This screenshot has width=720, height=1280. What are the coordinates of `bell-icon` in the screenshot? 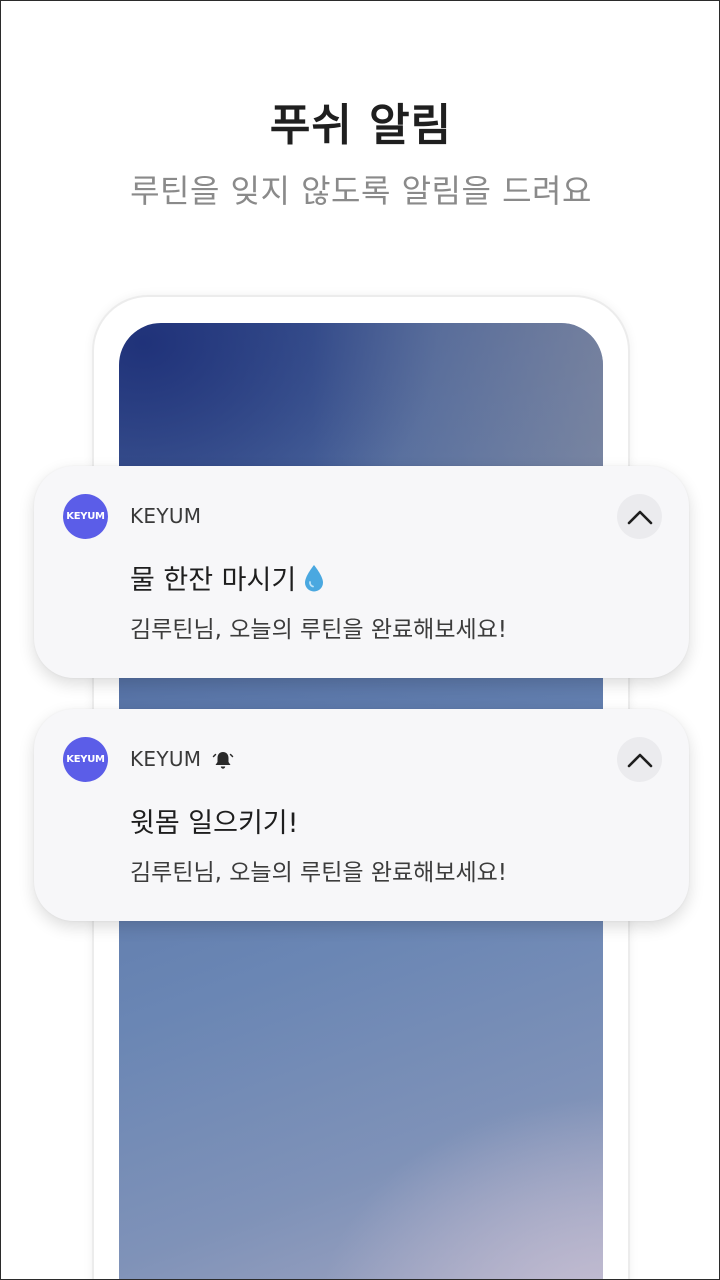 It's located at (223, 760).